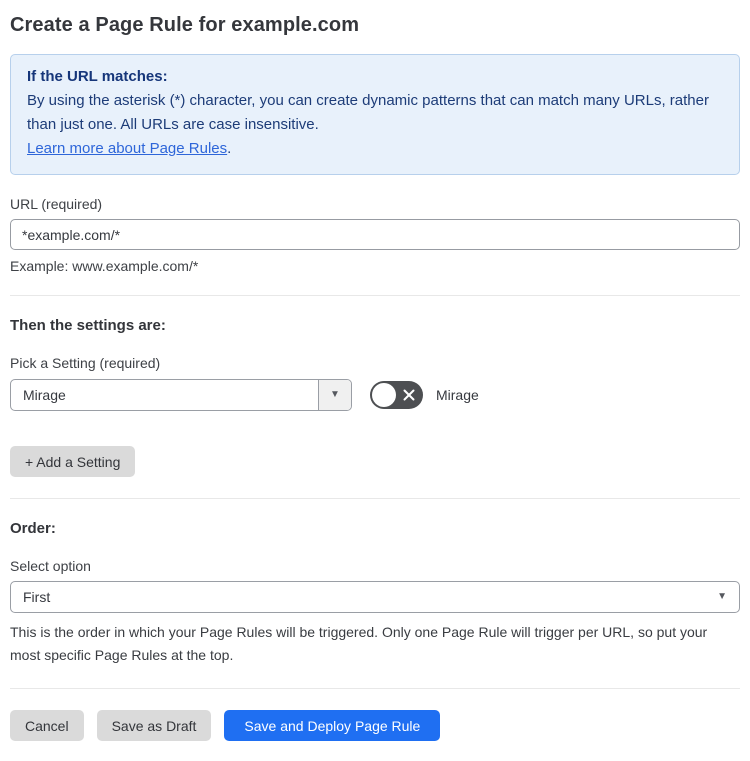  Describe the element at coordinates (44, 395) in the screenshot. I see `setting-select-value: Mirage` at that location.